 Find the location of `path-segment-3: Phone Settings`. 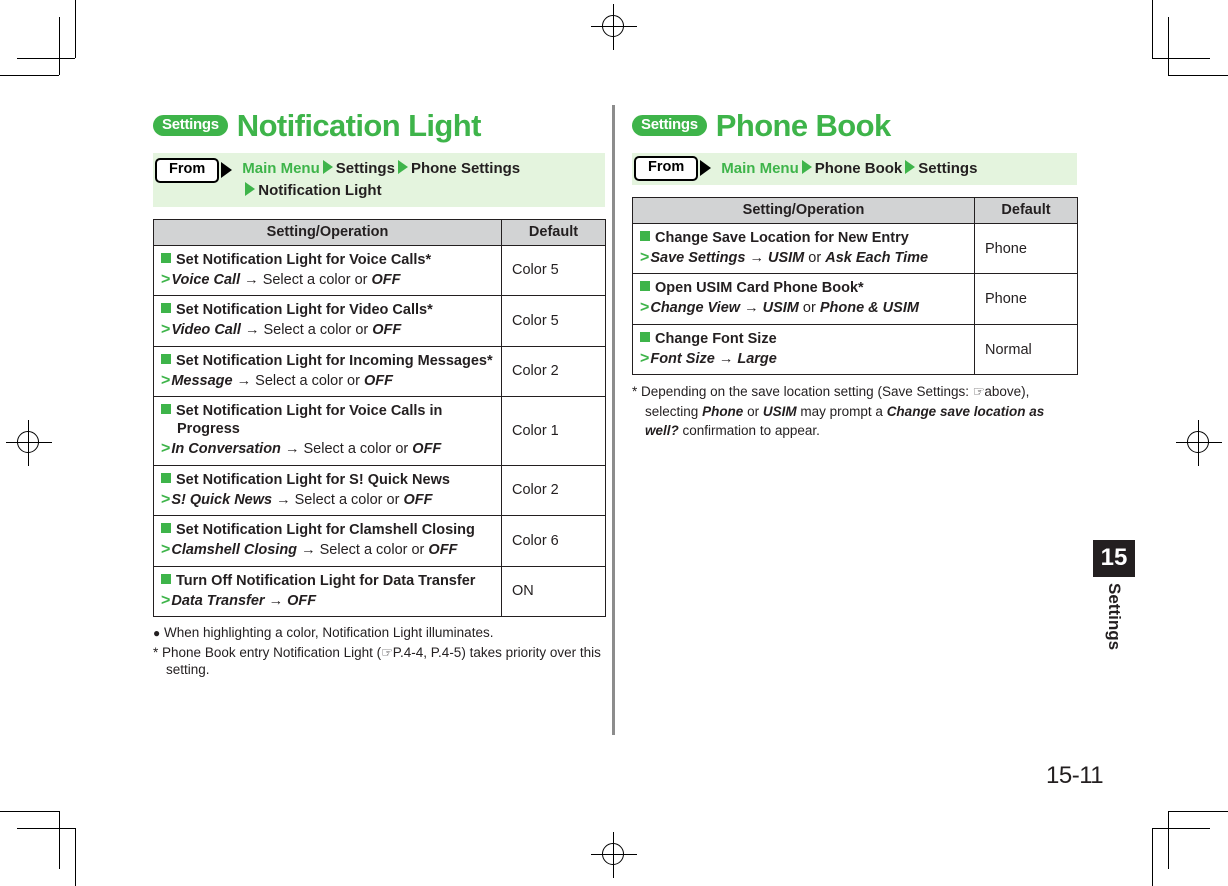

path-segment-3: Phone Settings is located at coordinates (465, 168).